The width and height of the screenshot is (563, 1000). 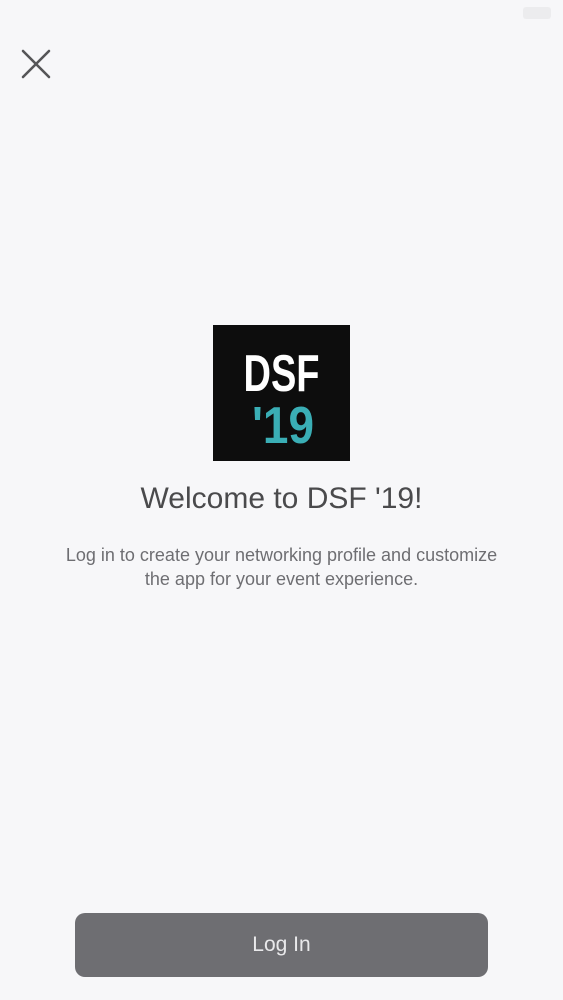 I want to click on logo-line-2: '19, so click(x=283, y=426).